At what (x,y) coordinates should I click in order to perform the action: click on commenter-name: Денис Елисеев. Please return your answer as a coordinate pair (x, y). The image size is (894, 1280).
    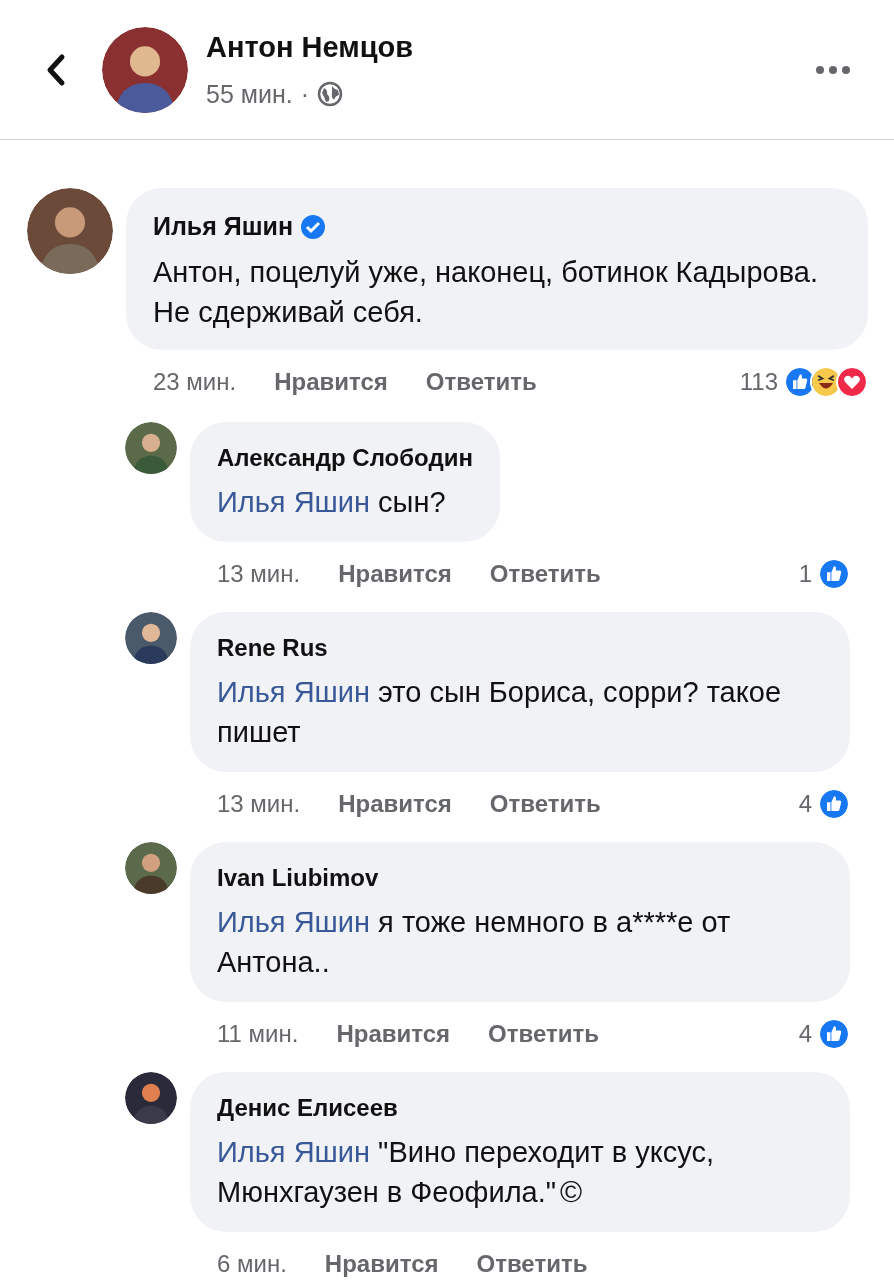
    Looking at the image, I should click on (307, 1107).